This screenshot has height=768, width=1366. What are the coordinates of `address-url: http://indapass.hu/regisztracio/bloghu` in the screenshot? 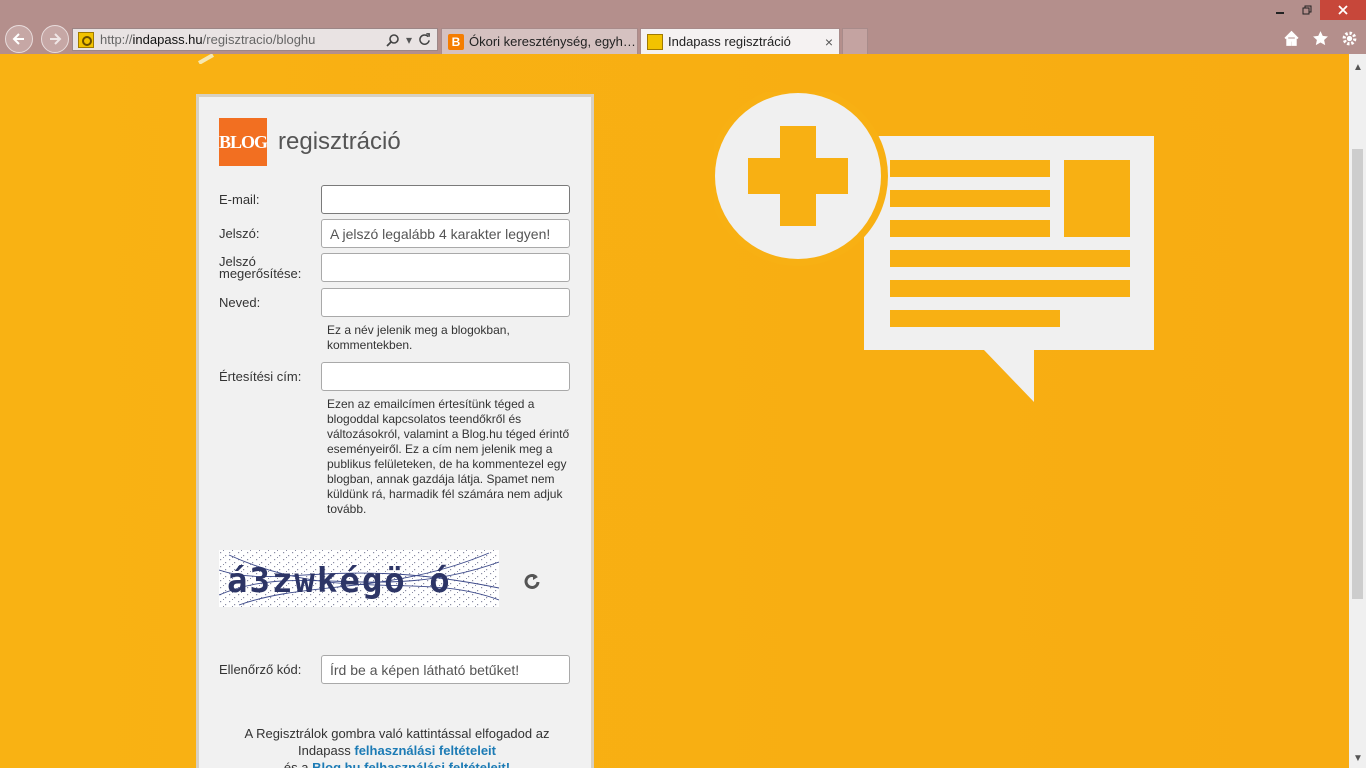 It's located at (208, 39).